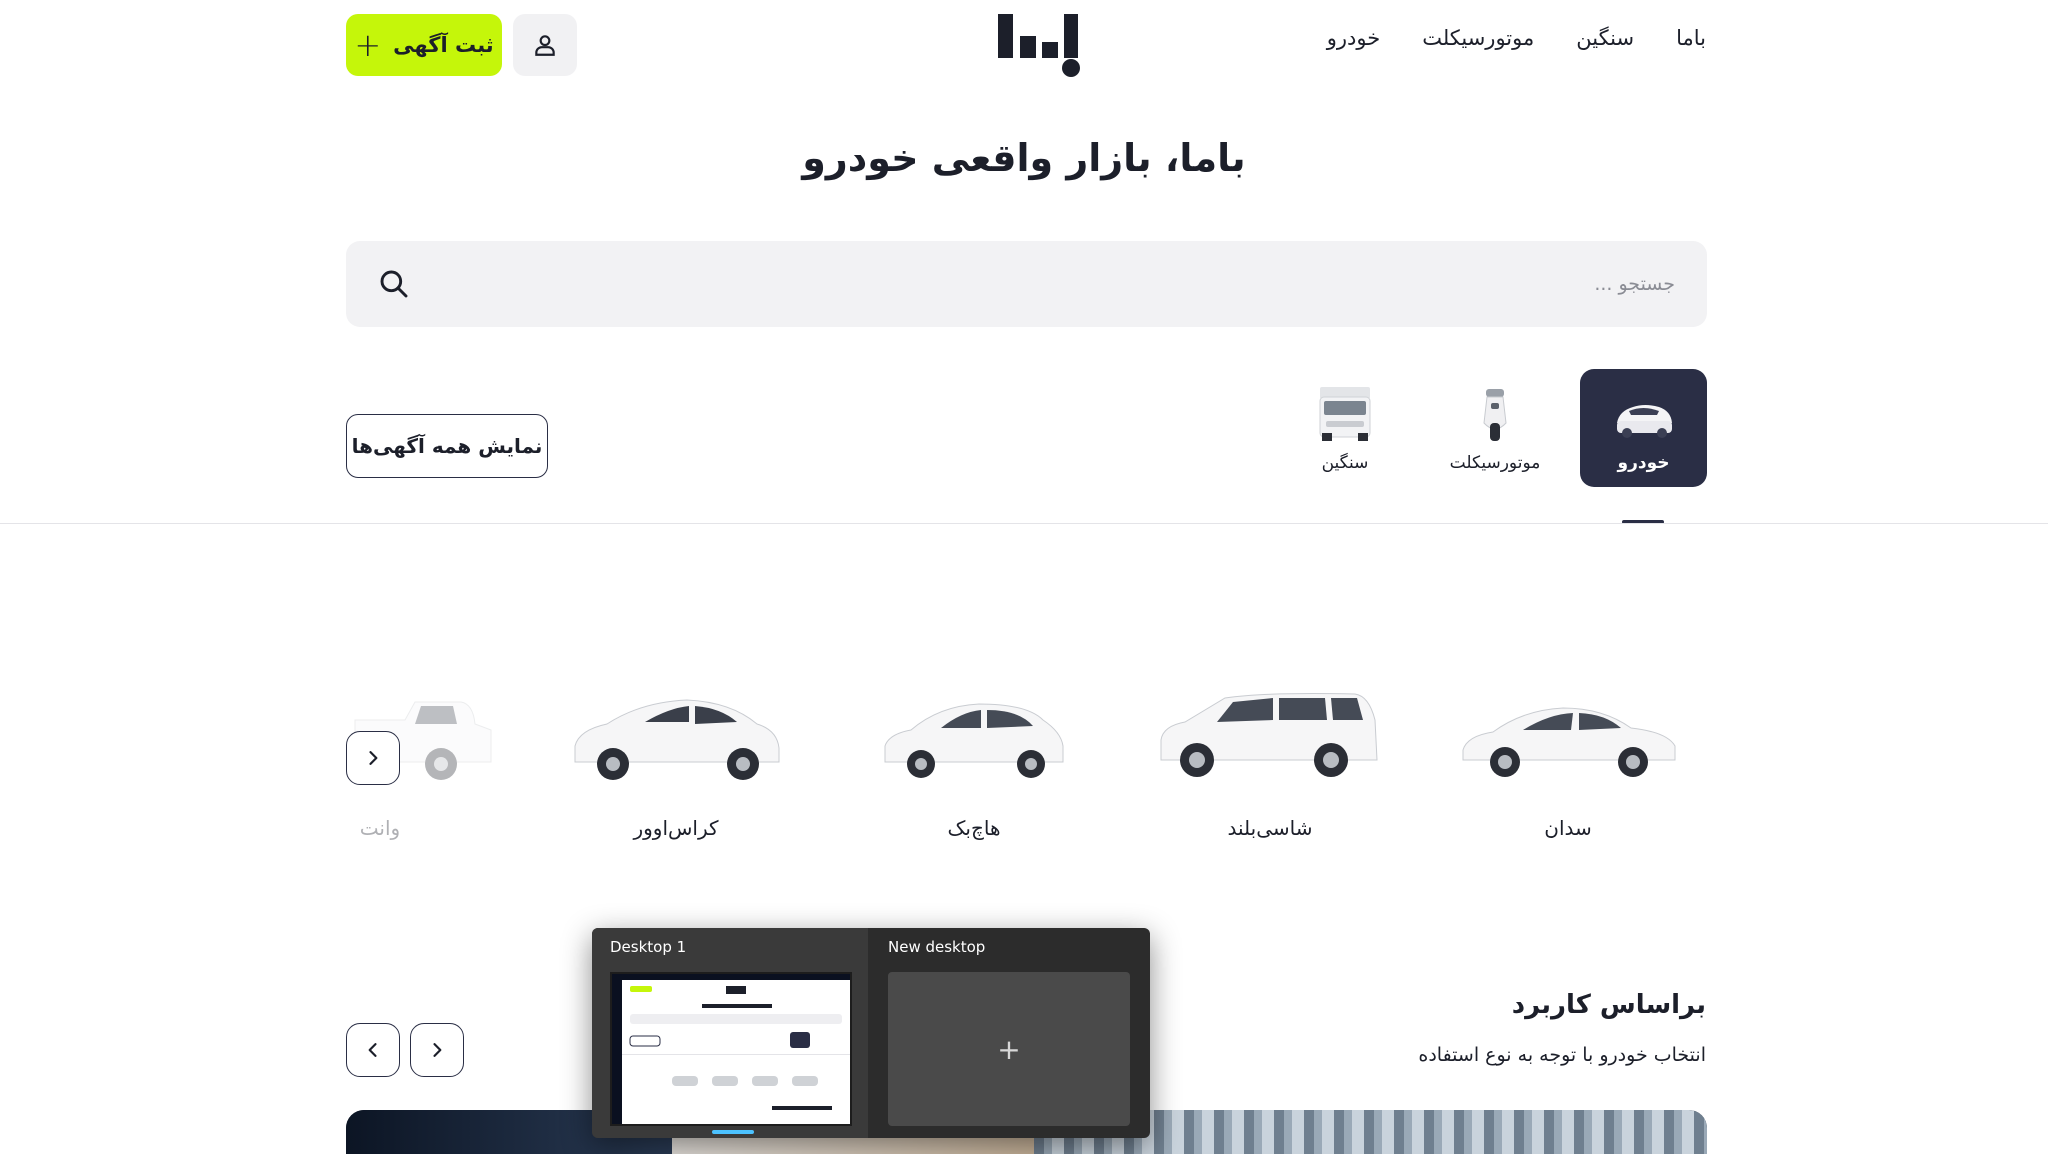  What do you see at coordinates (1345, 463) in the screenshot?
I see `category-label-heavy: سنگین` at bounding box center [1345, 463].